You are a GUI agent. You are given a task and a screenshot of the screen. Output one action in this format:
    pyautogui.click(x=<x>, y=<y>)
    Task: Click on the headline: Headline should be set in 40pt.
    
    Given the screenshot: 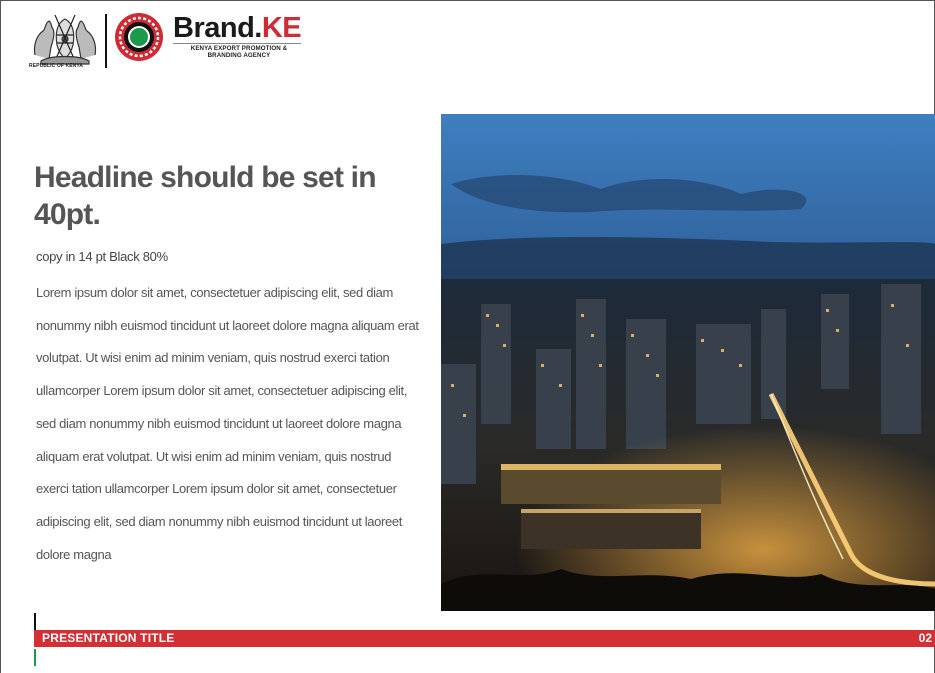 What is the action you would take?
    pyautogui.click(x=205, y=196)
    